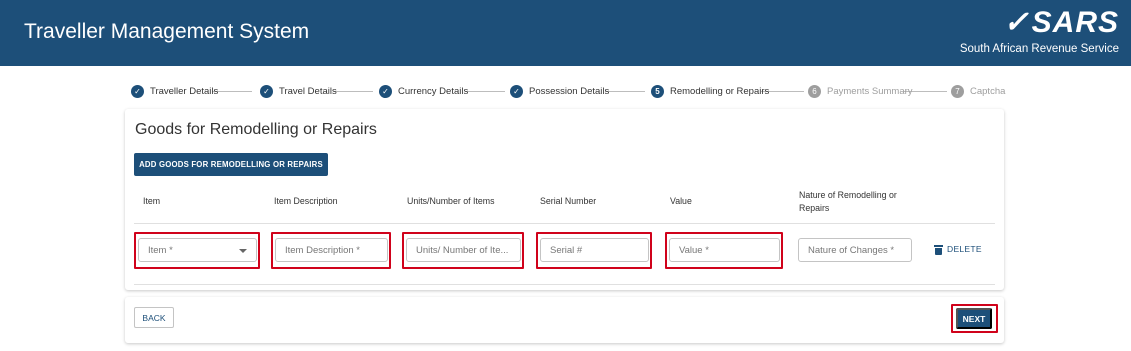 This screenshot has height=351, width=1131. I want to click on highlight-serial, so click(594, 250).